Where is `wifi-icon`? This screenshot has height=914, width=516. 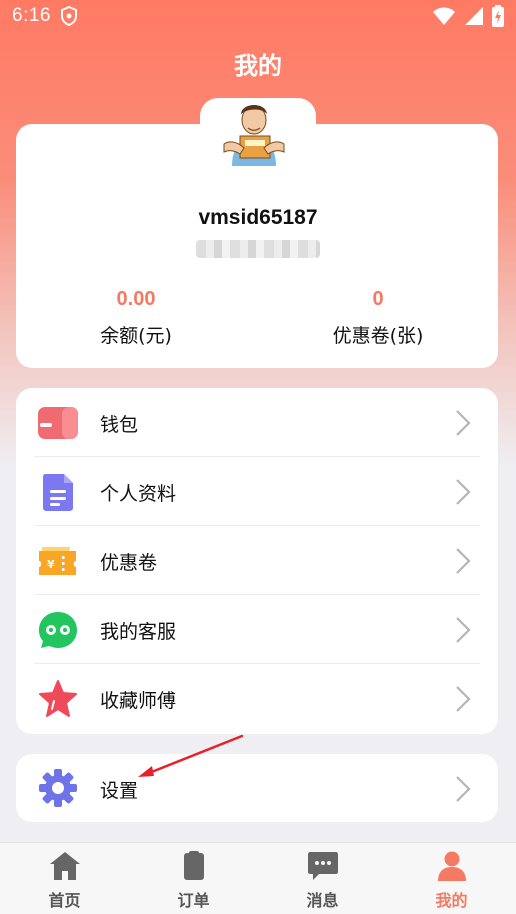 wifi-icon is located at coordinates (444, 16).